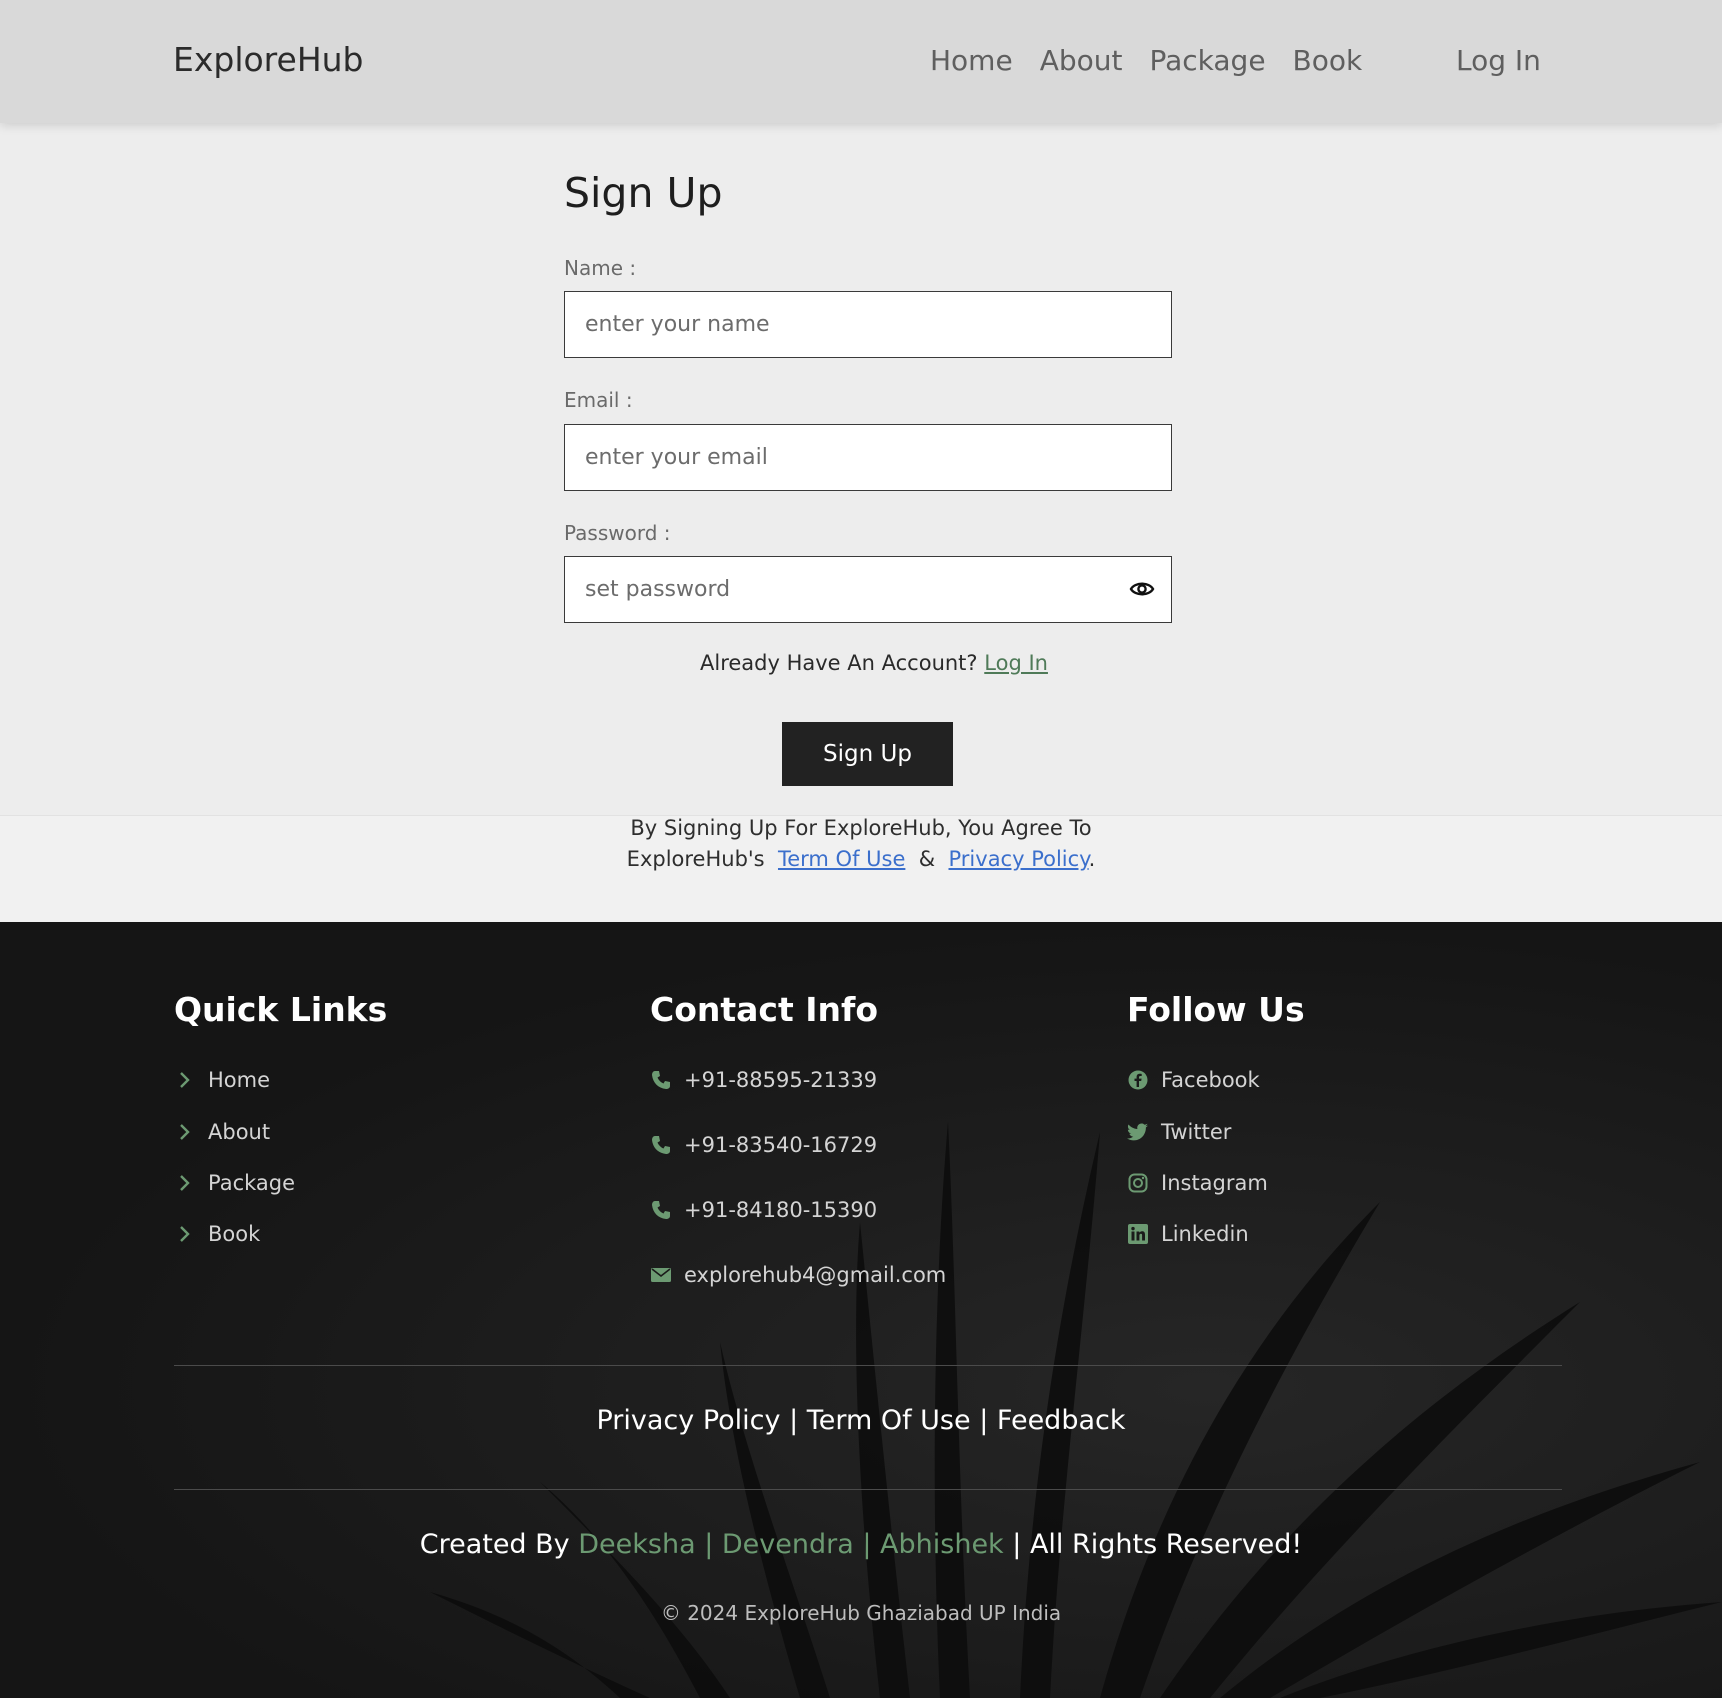 The height and width of the screenshot is (1698, 1722). I want to click on social-instagram: Instagram, so click(1197, 1183).